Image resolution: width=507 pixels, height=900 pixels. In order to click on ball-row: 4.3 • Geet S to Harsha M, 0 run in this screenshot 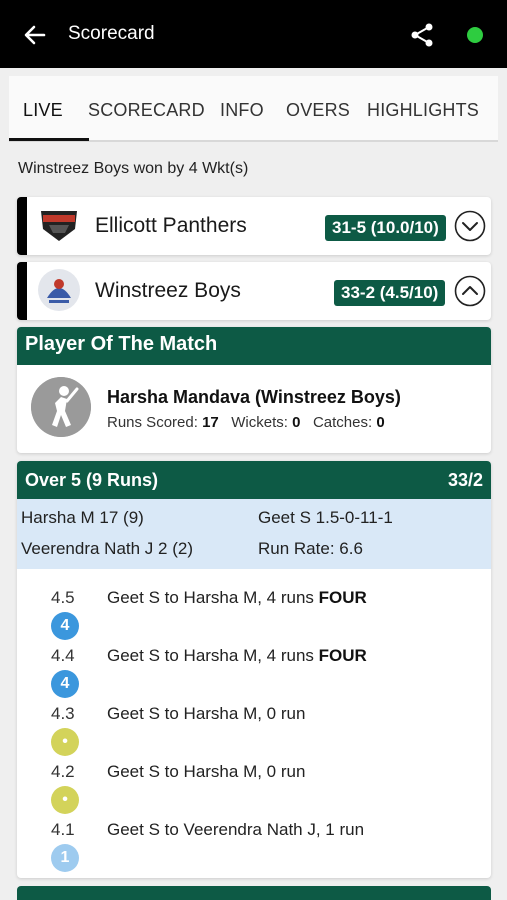, I will do `click(254, 733)`.